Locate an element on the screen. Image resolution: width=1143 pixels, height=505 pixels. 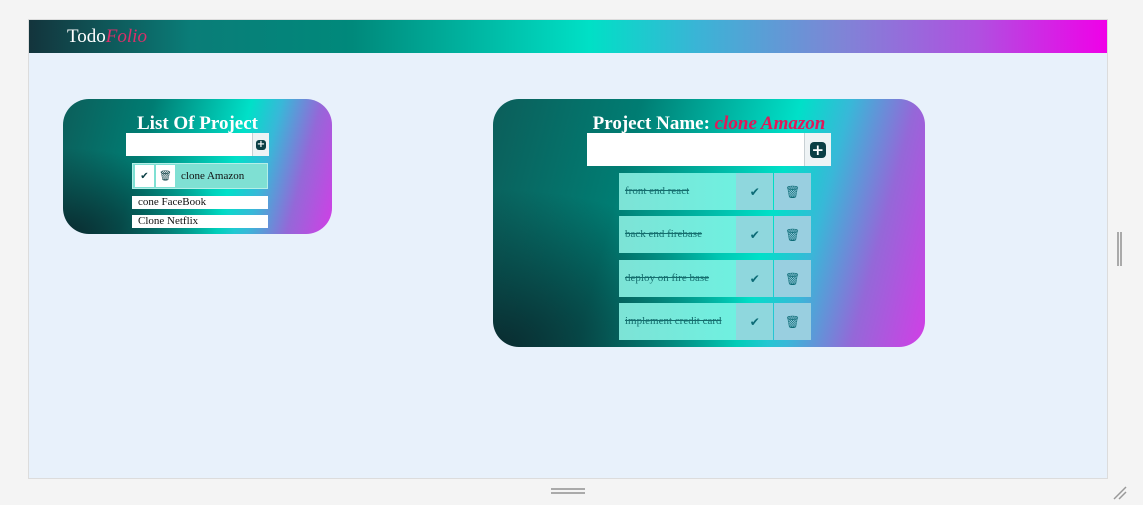
brand-logo: TodoFolio is located at coordinates (107, 37).